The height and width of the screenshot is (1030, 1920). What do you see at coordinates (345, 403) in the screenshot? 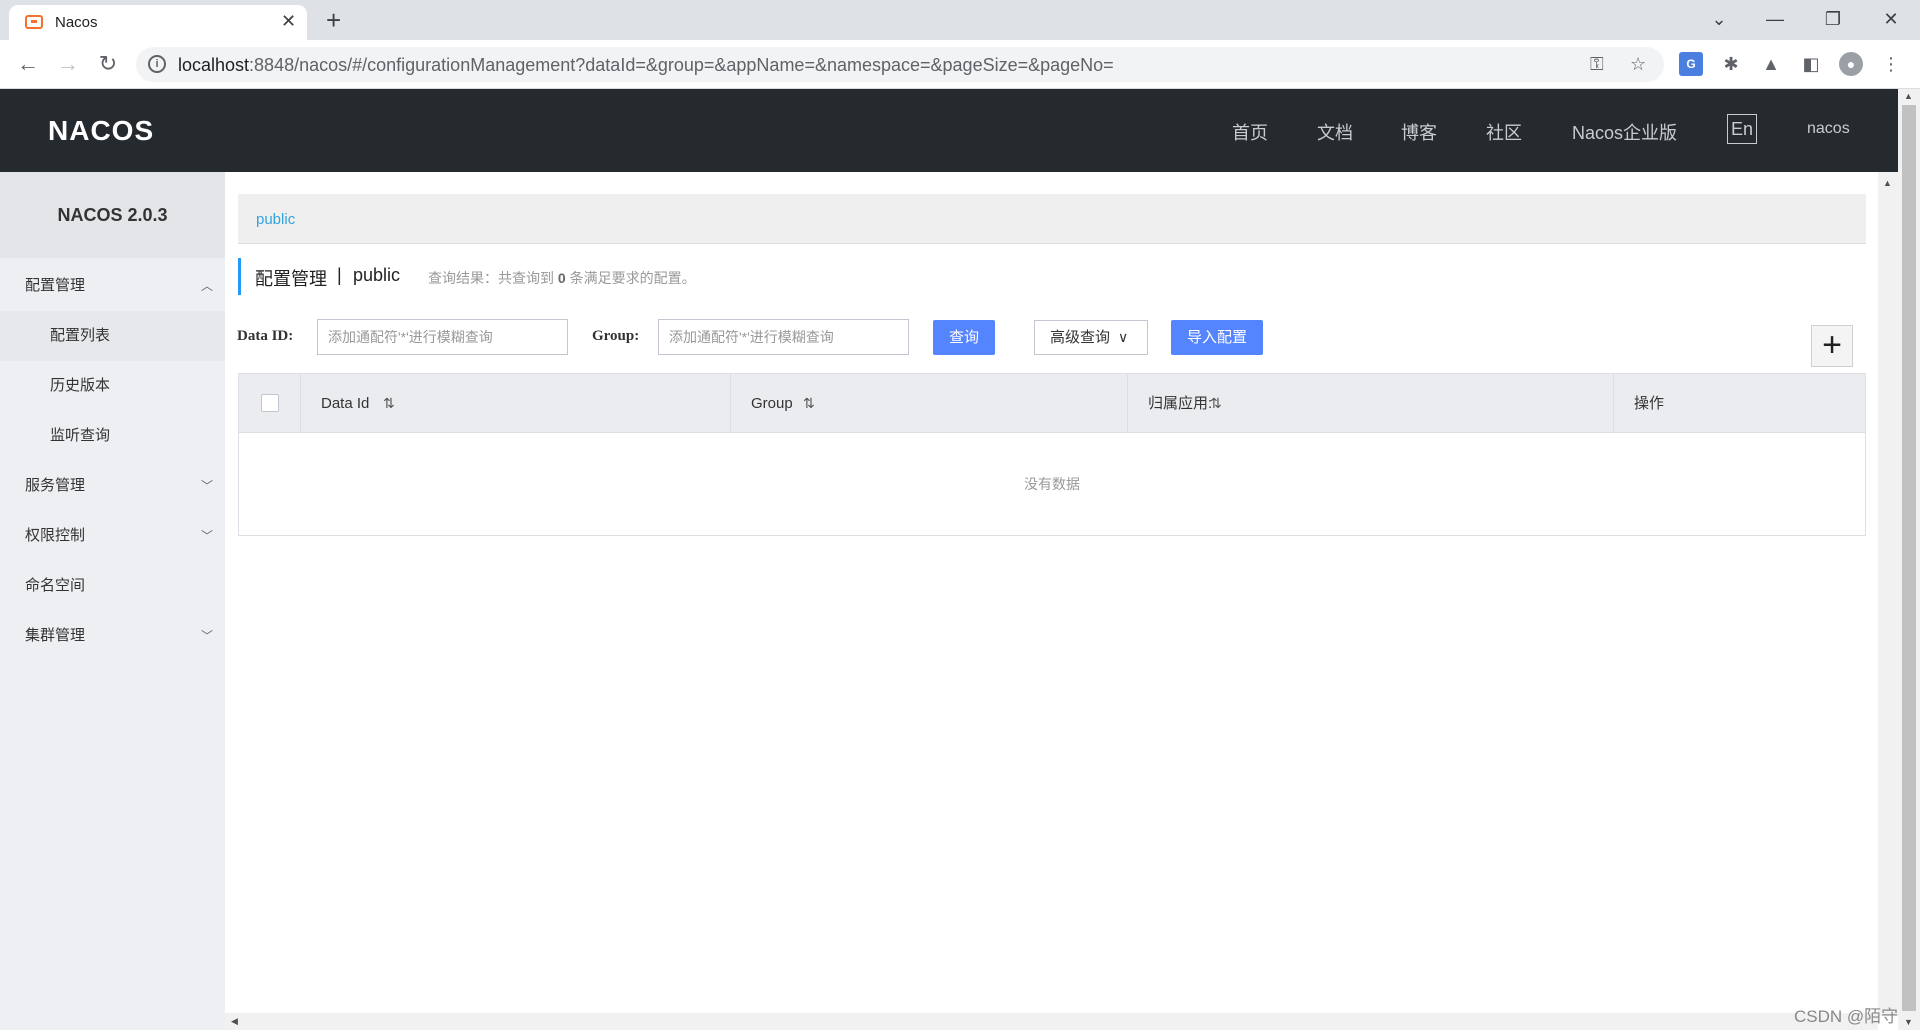
I see `column-label: Data Id` at bounding box center [345, 403].